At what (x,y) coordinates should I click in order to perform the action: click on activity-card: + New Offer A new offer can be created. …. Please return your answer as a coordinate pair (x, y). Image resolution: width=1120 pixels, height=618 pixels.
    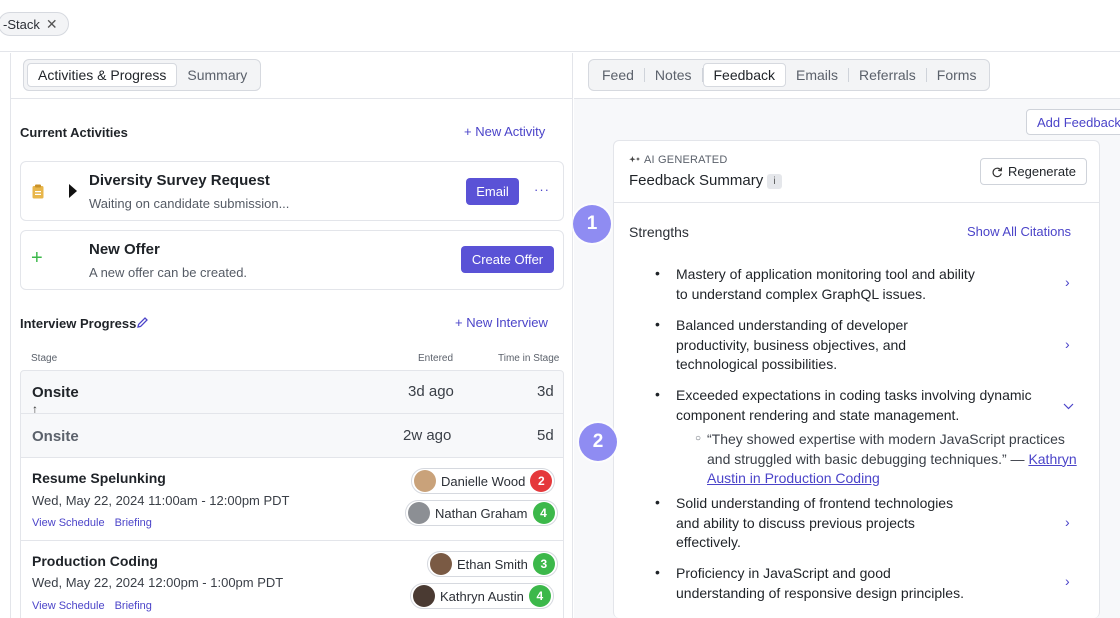
    Looking at the image, I should click on (292, 260).